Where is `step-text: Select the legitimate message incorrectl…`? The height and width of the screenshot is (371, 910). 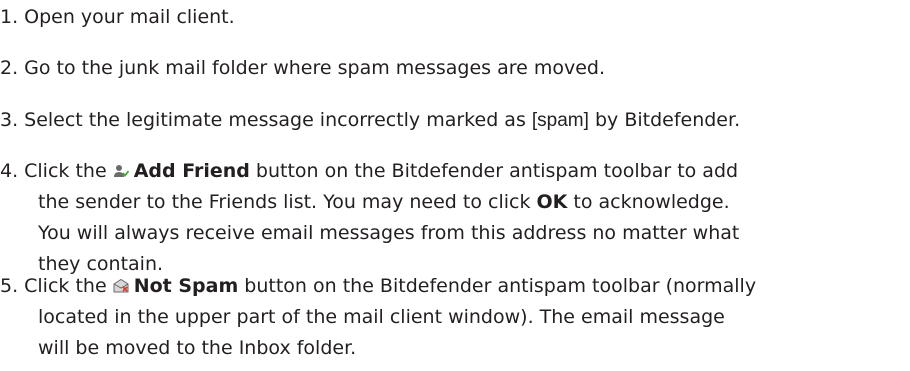
step-text: Select the legitimate message incorrectl… is located at coordinates (275, 120).